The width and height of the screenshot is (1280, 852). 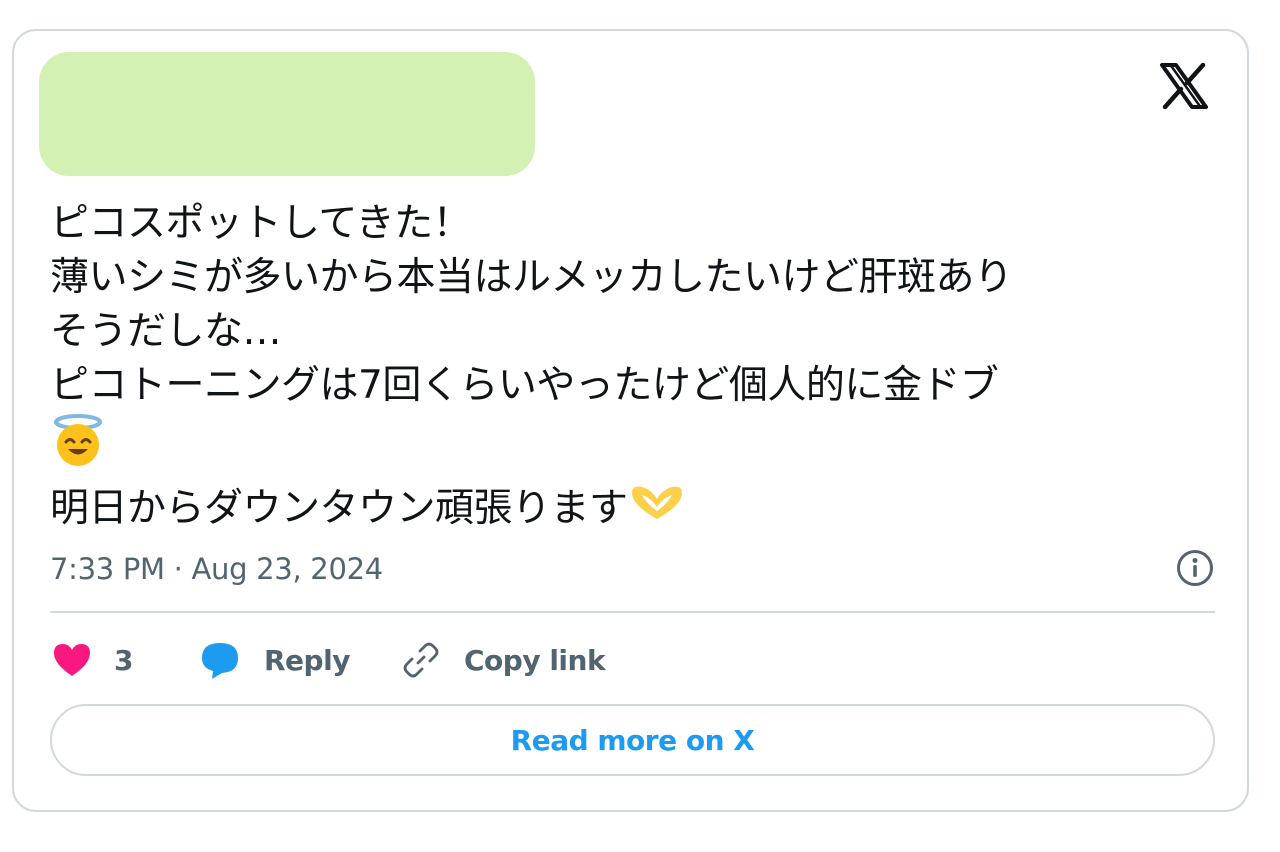 What do you see at coordinates (524, 385) in the screenshot?
I see `tweet-line: ピコトーニングは7回くらいやったけど個人的に金ドブ` at bounding box center [524, 385].